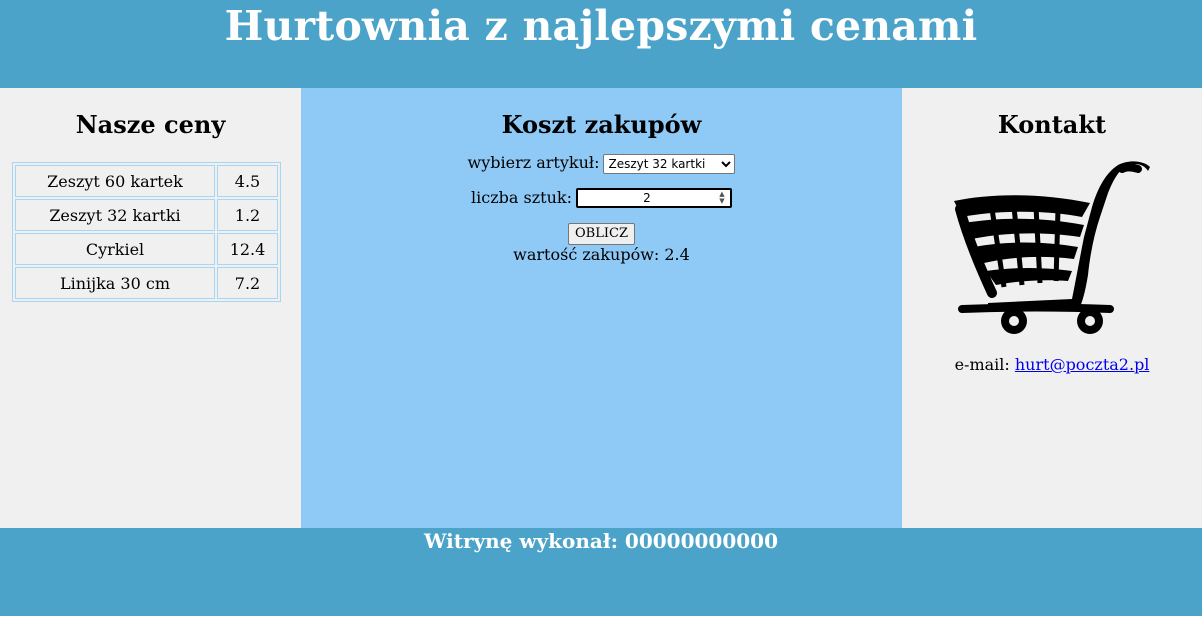 The image size is (1202, 617). What do you see at coordinates (247, 249) in the screenshot?
I see `product-price: 12.4` at bounding box center [247, 249].